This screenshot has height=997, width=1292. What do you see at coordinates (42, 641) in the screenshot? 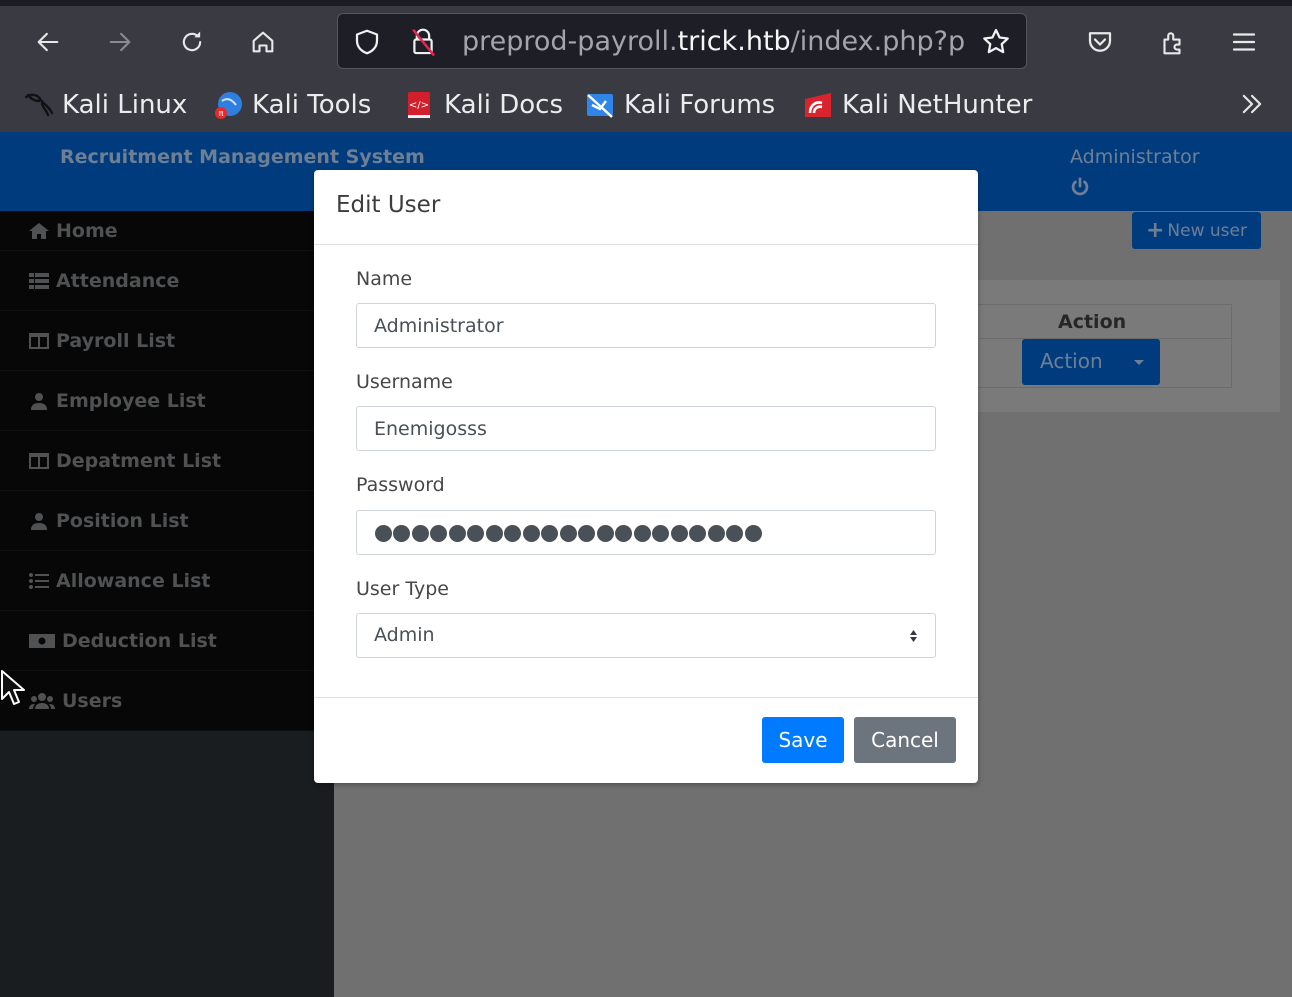
I see `money-bill-icon` at bounding box center [42, 641].